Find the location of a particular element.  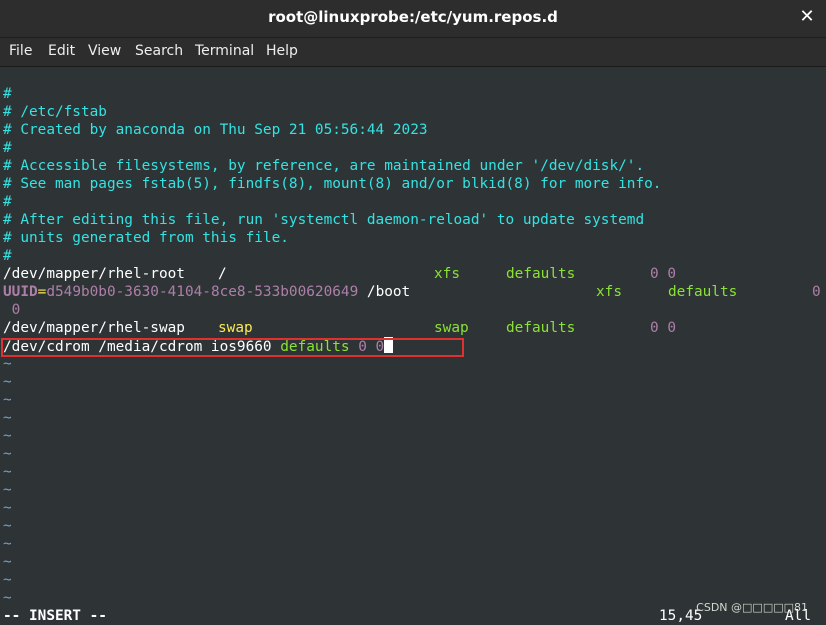

boot-options: defaults is located at coordinates (703, 292).